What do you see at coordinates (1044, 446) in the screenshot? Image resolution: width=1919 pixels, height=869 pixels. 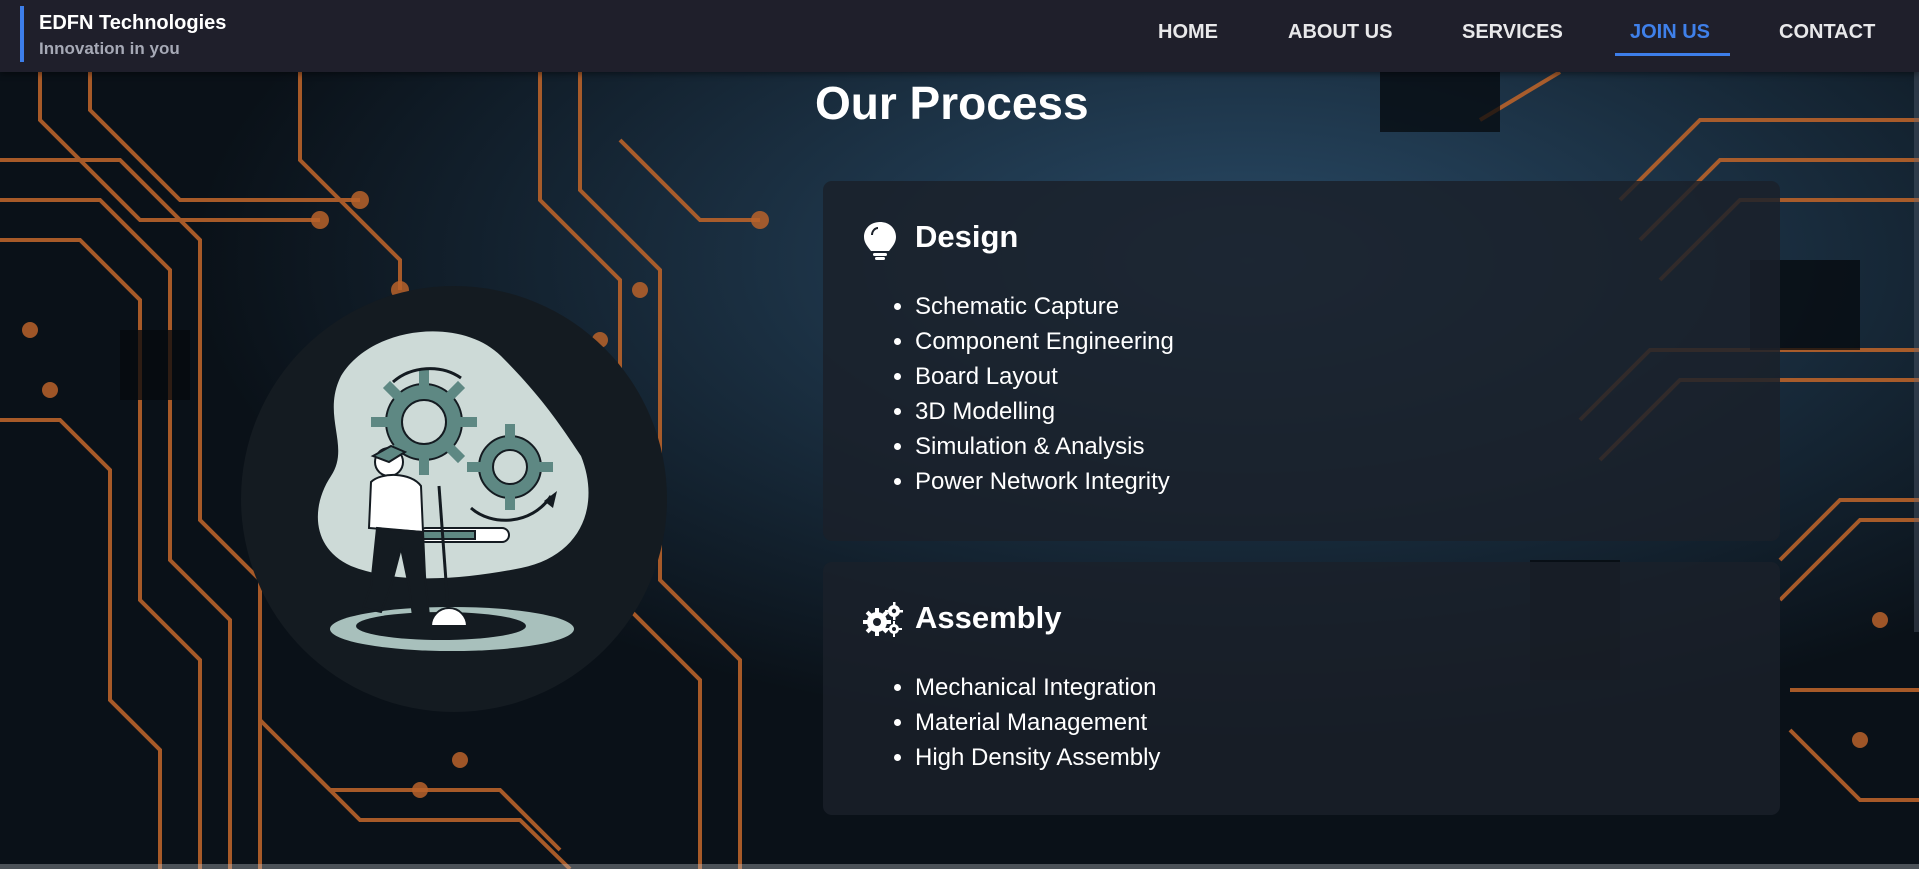 I see `list-item: Simulation & Analysis` at bounding box center [1044, 446].